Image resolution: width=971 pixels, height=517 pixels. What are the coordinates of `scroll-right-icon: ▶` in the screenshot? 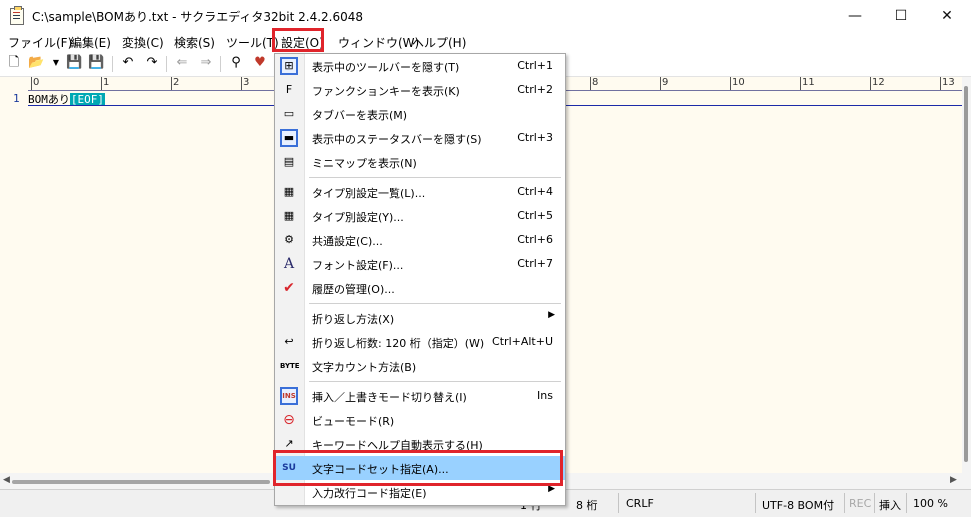 It's located at (953, 480).